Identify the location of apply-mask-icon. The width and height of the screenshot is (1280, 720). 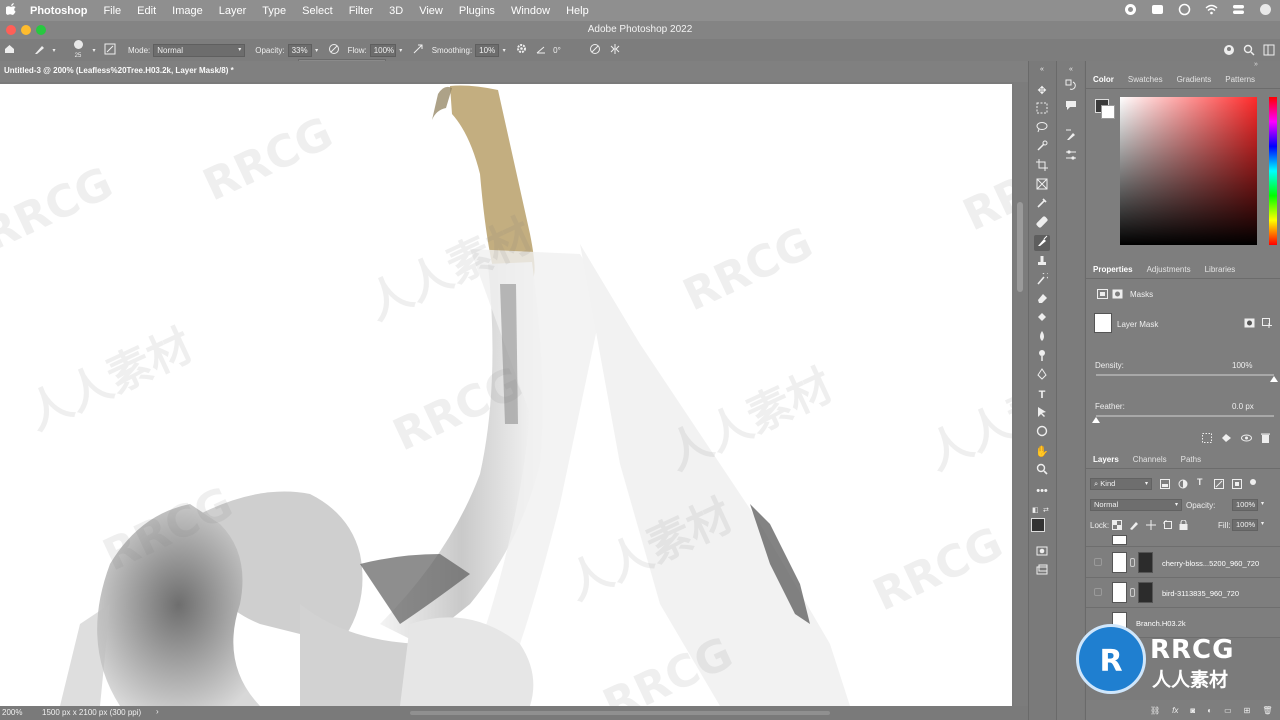
(1226, 439).